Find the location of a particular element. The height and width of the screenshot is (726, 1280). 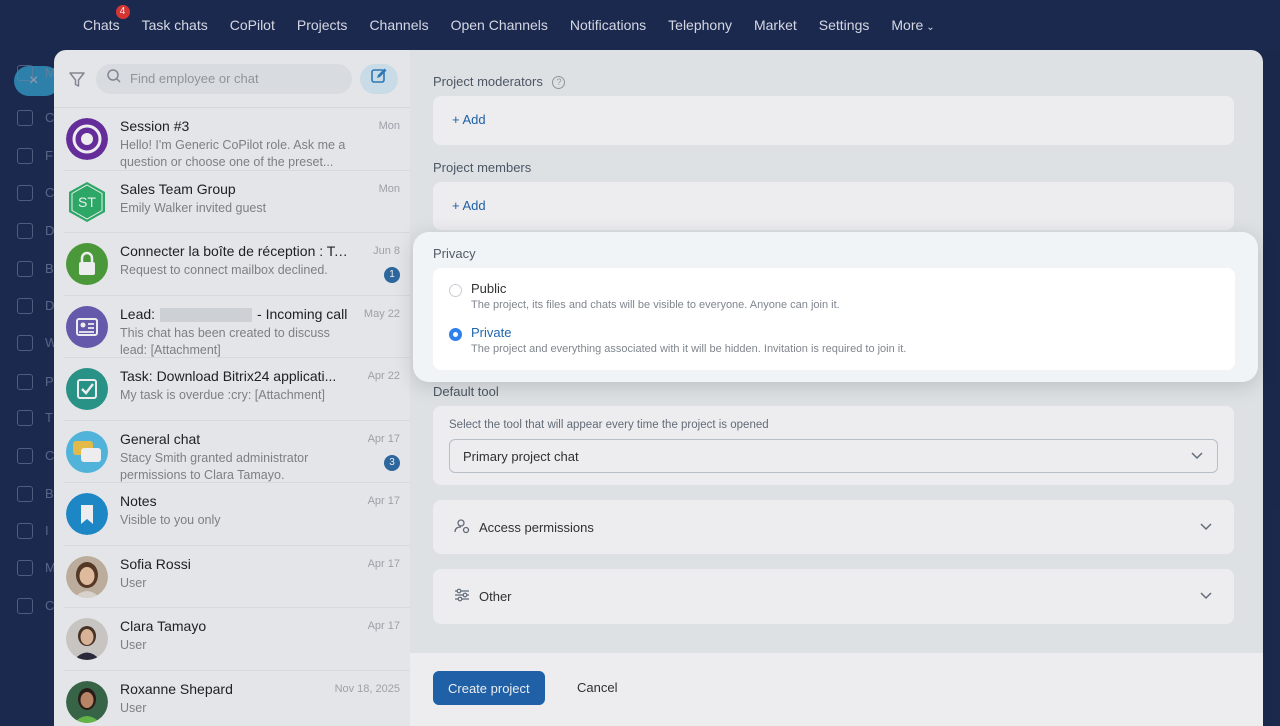

background-sidebar: × MCFCDBDWPTCBIMC is located at coordinates (30, 388).